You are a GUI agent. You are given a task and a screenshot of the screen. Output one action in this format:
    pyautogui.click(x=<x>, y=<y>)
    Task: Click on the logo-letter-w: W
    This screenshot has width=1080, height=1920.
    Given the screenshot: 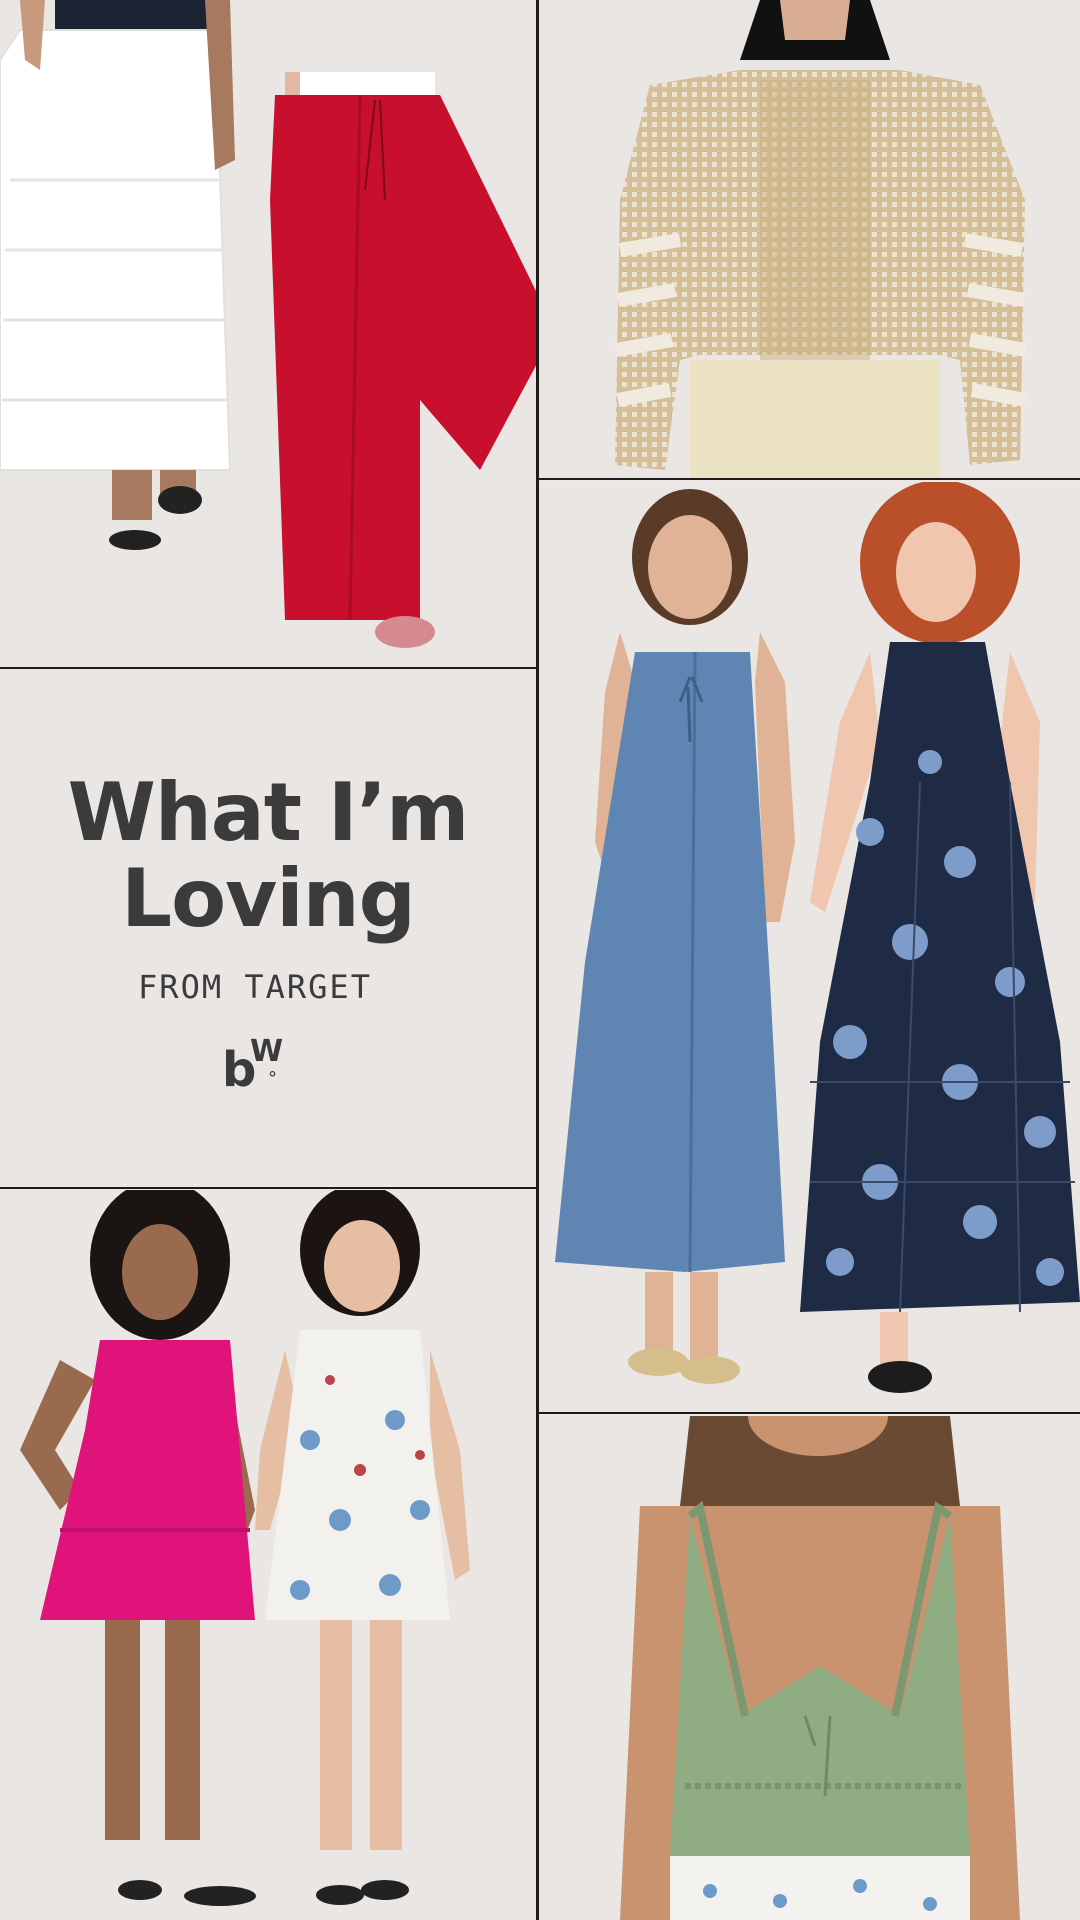 What is the action you would take?
    pyautogui.click(x=267, y=1051)
    